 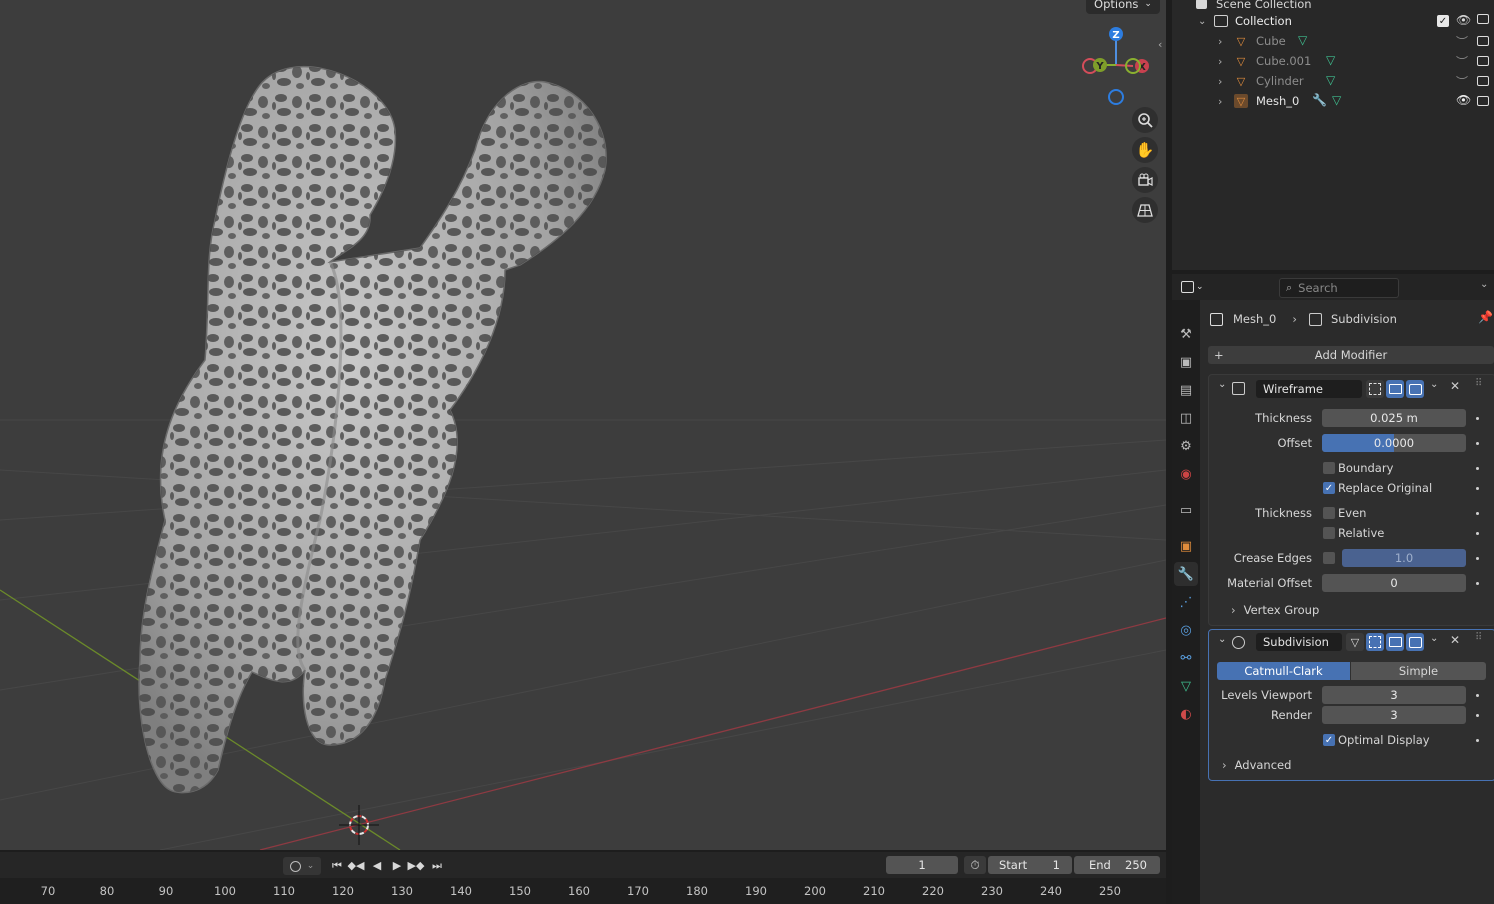 I want to click on even-checkbox, so click(x=1329, y=513).